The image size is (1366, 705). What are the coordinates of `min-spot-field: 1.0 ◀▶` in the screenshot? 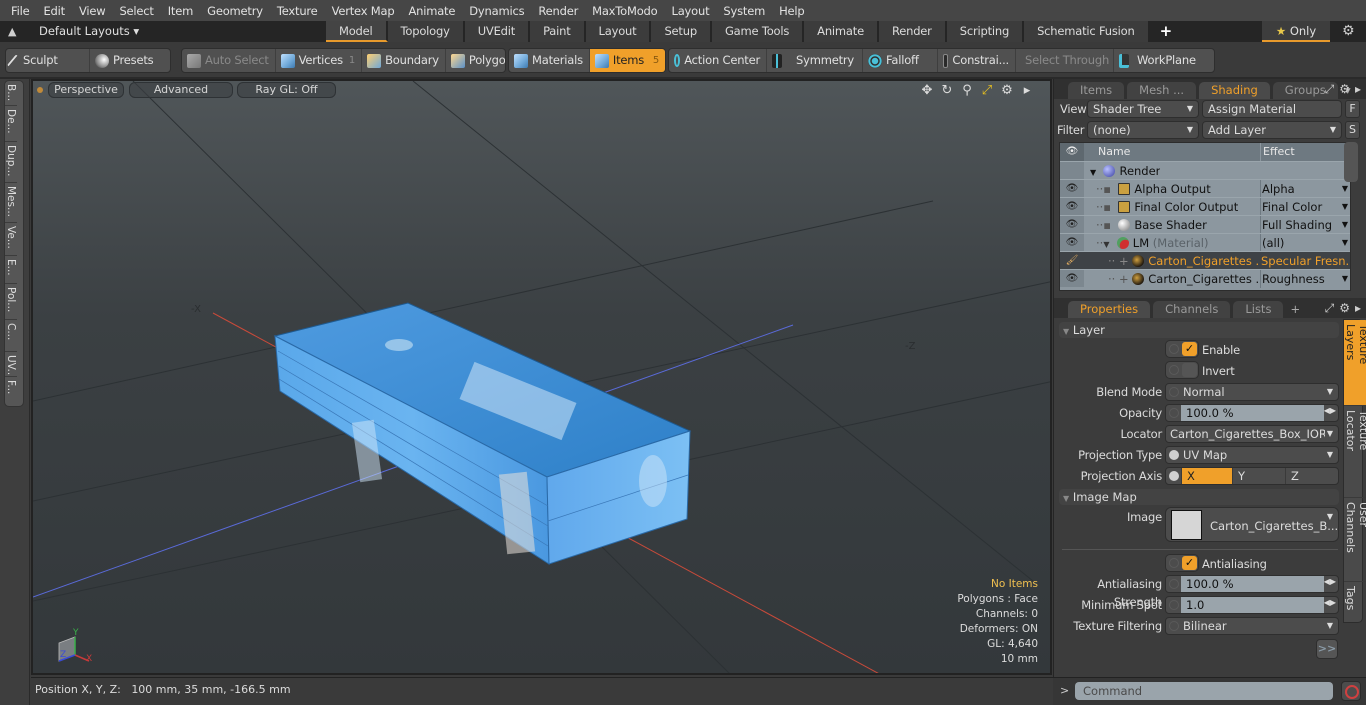 It's located at (1252, 605).